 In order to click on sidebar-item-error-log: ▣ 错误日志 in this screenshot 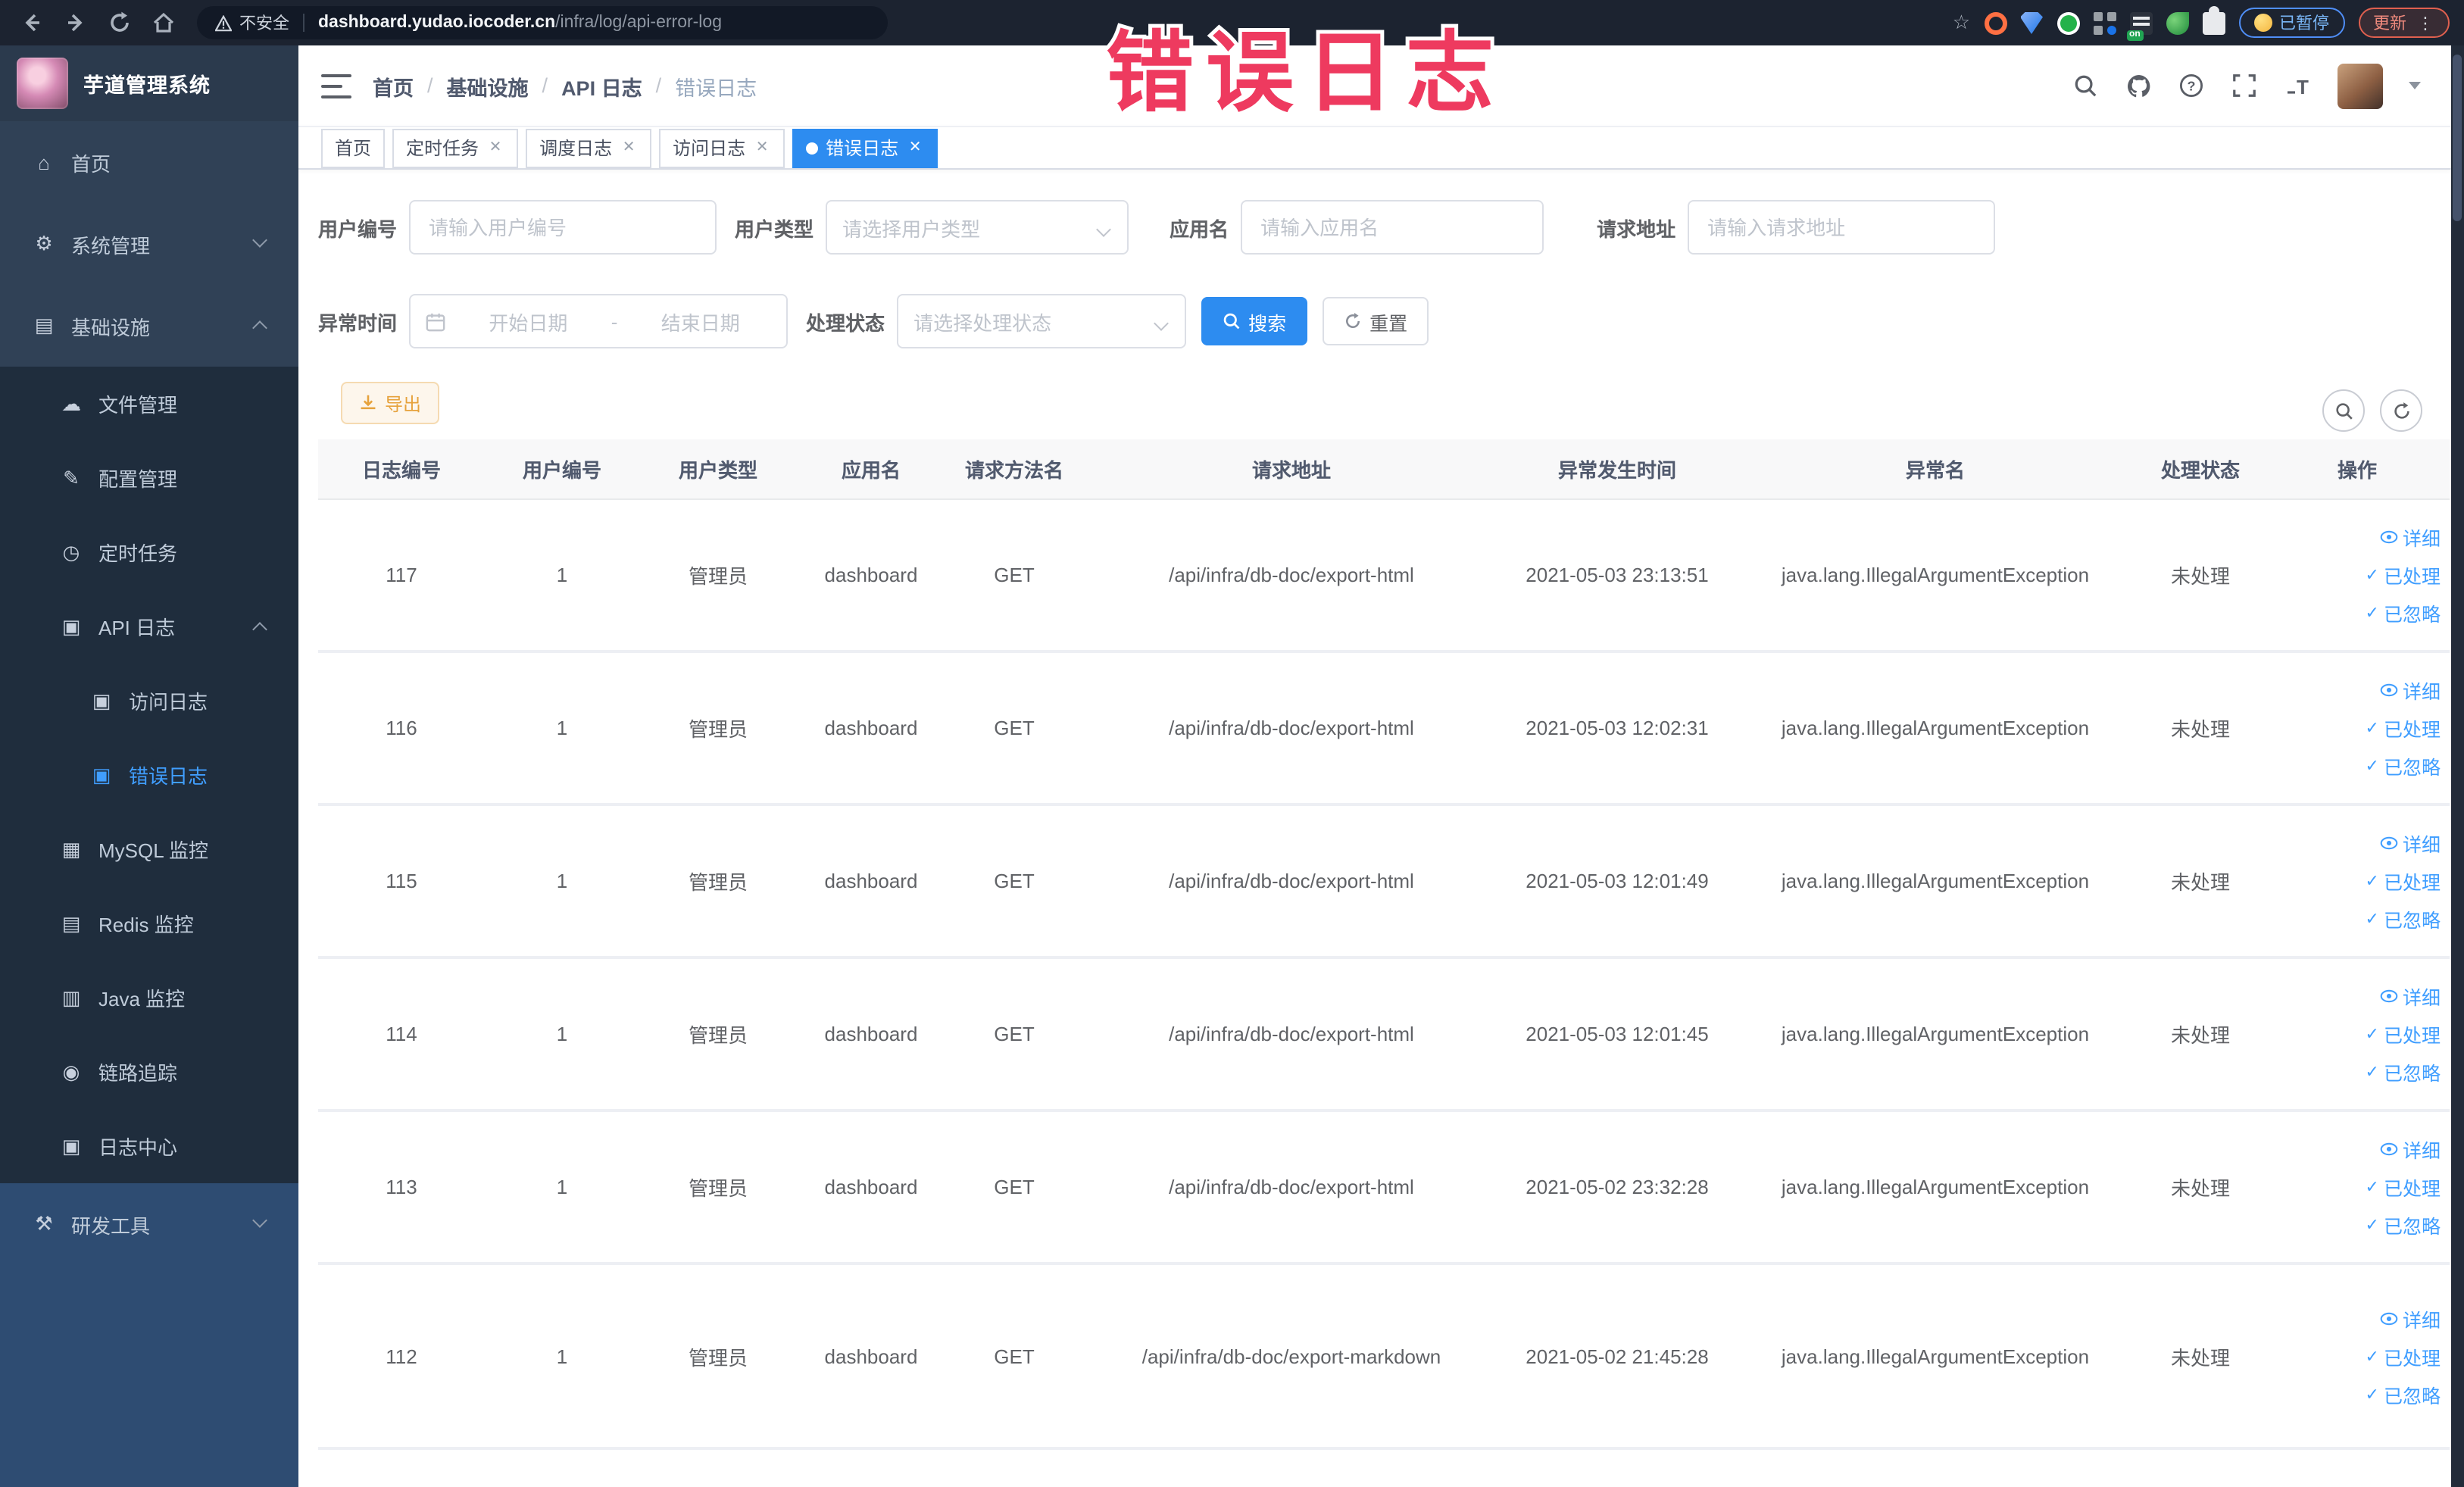, I will do `click(149, 775)`.